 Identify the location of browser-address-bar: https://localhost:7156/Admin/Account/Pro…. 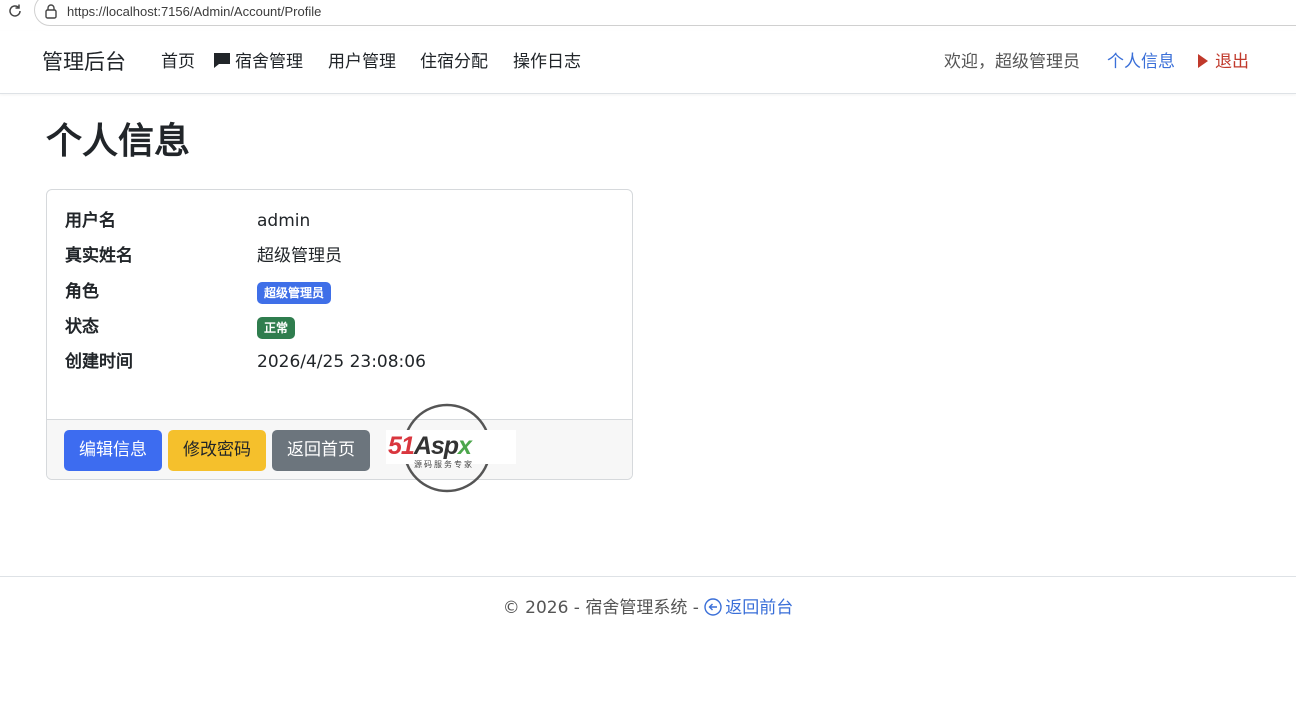
(648, 15).